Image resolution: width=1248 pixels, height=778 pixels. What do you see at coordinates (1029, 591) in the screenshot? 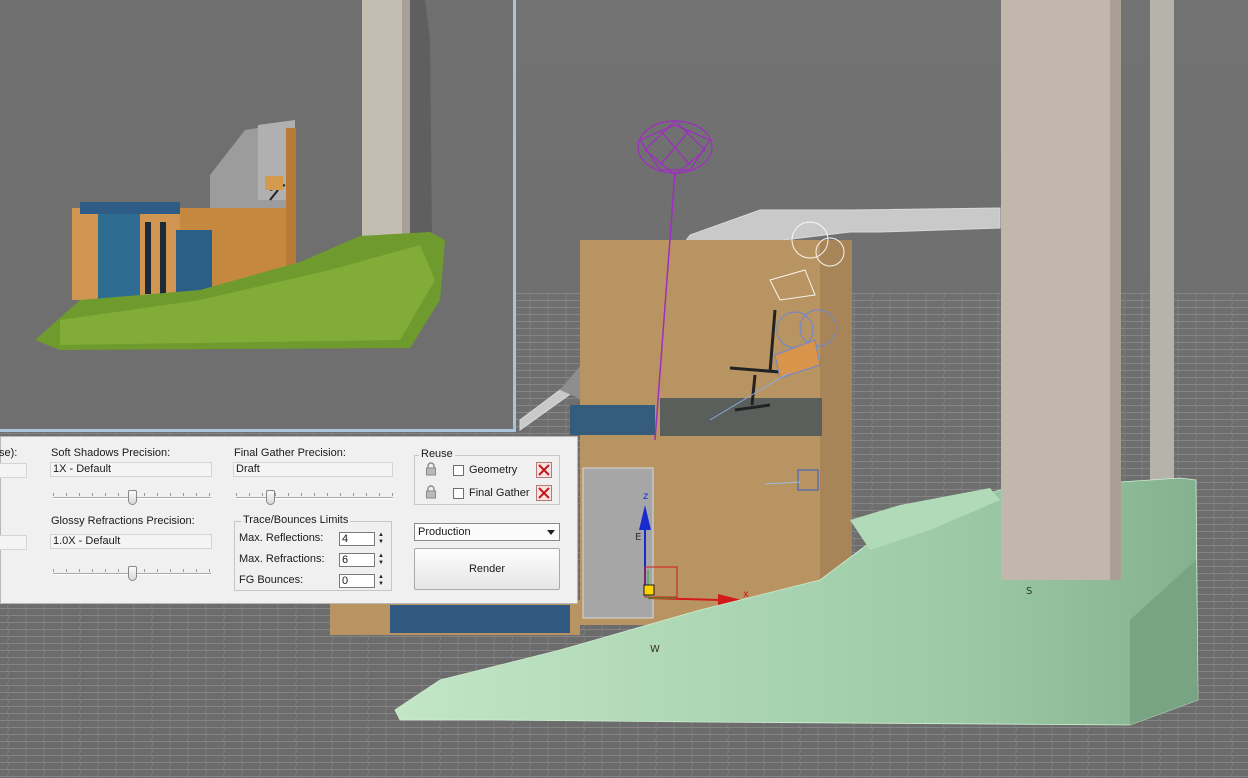
I see `direction-s-label: S` at bounding box center [1029, 591].